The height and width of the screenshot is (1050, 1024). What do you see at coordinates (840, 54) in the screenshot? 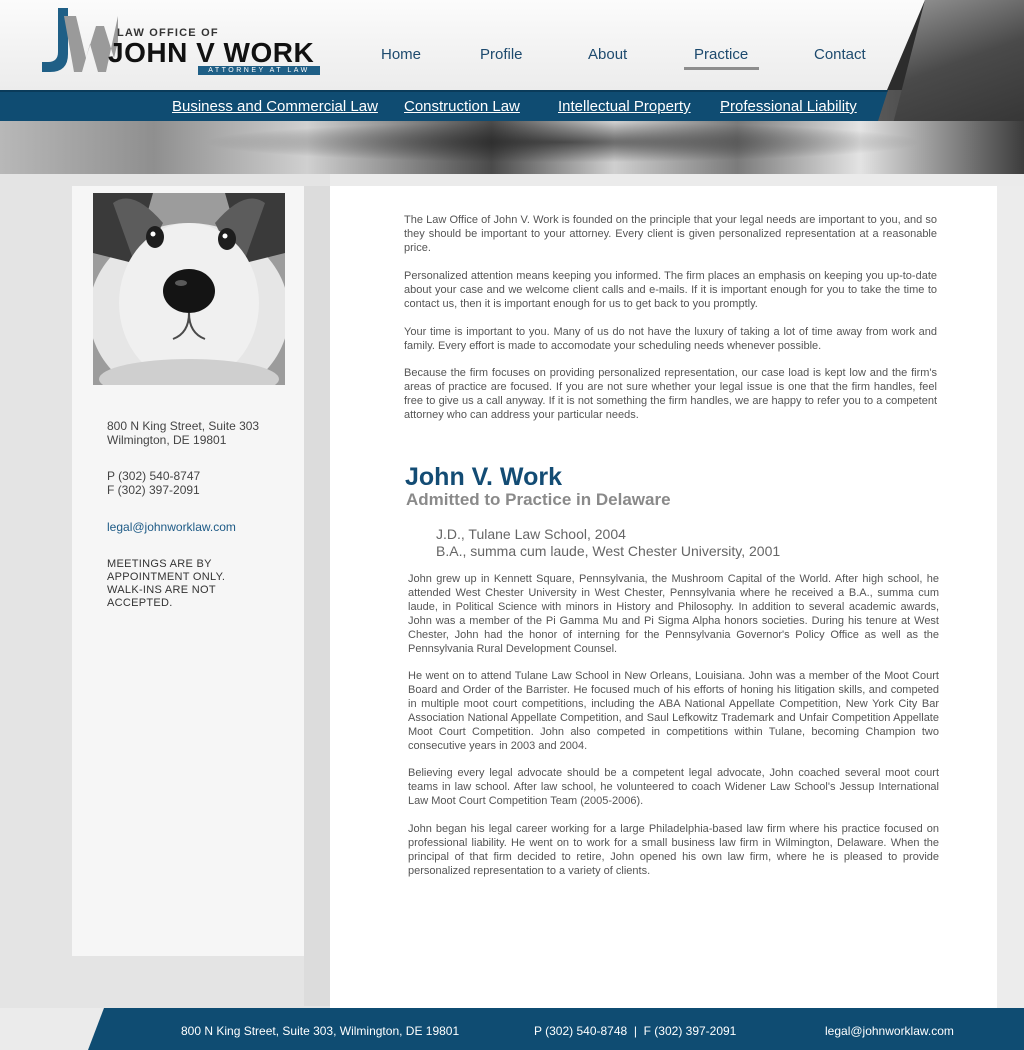
I see `nav-contact: Contact` at bounding box center [840, 54].